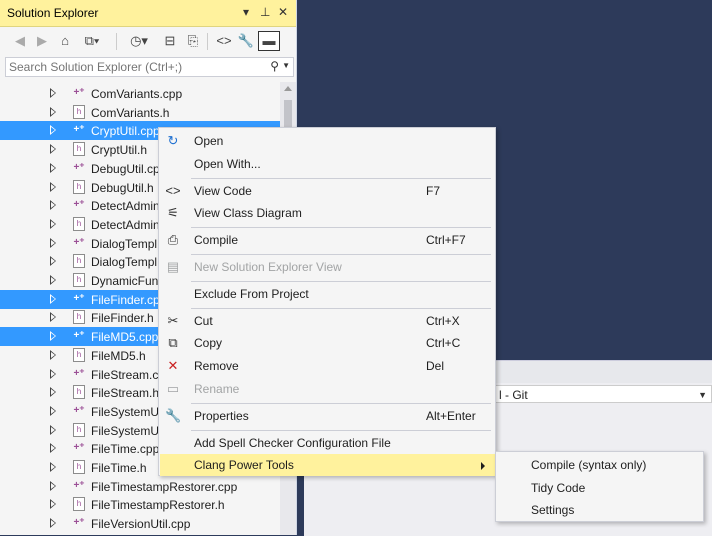  I want to click on tree-item: h ComVariants.h, so click(140, 112).